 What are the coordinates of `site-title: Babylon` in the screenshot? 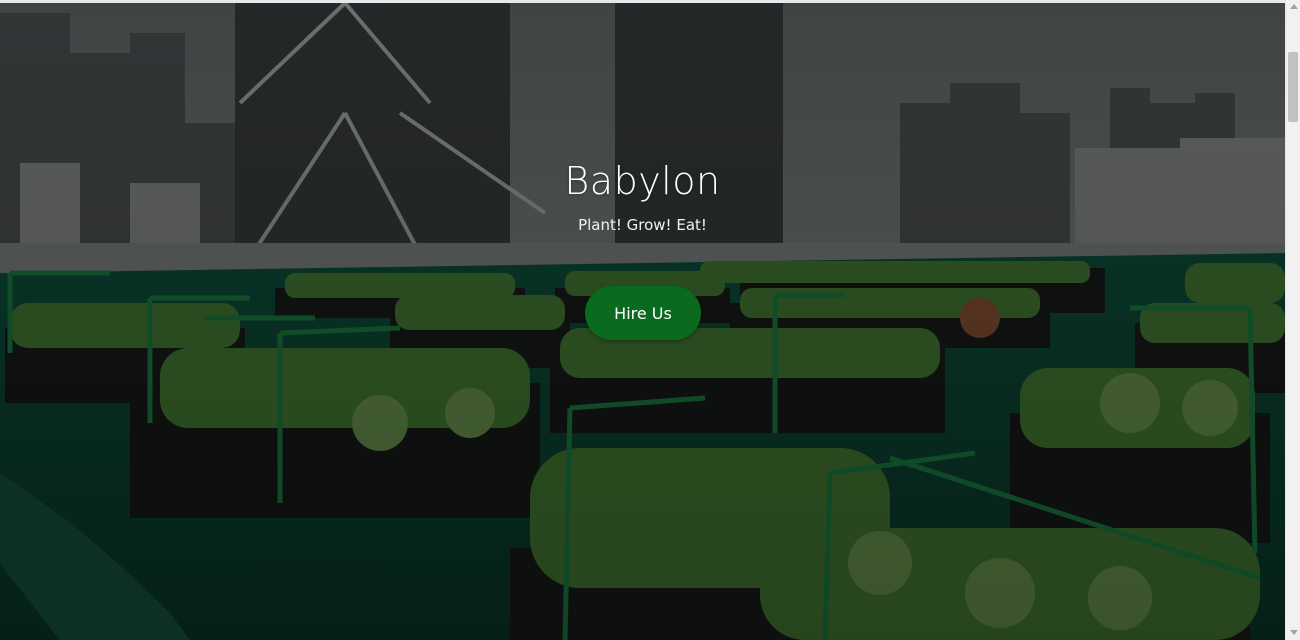 It's located at (642, 181).